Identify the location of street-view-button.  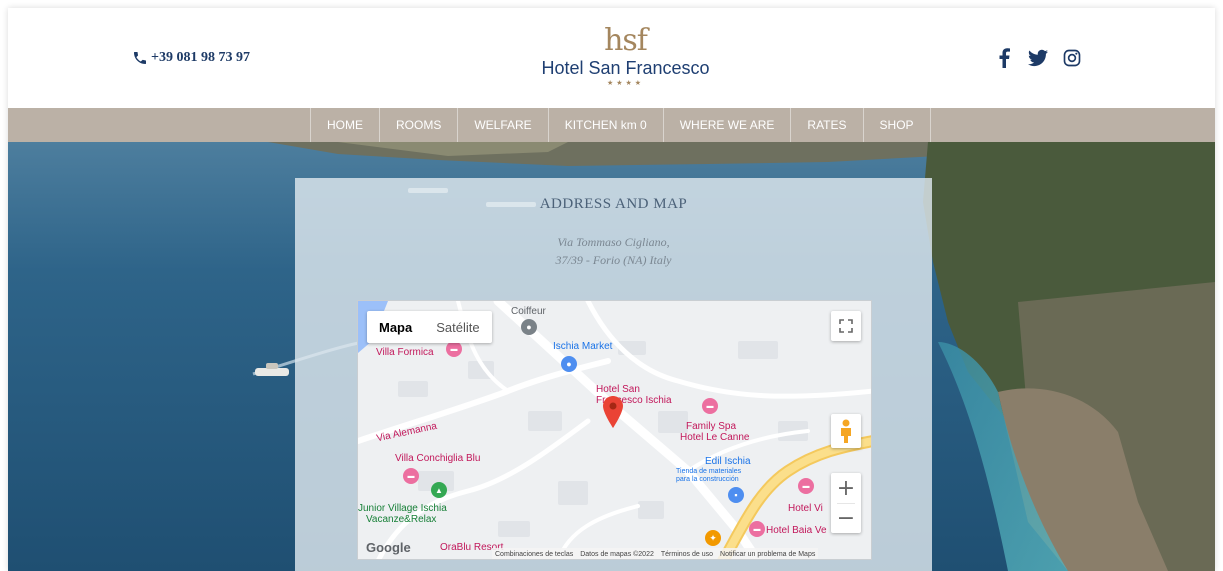
(846, 431).